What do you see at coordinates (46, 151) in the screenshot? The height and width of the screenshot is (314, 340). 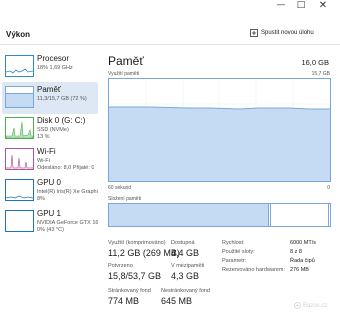 I see `sidebar-item-label: Wi-Fi` at bounding box center [46, 151].